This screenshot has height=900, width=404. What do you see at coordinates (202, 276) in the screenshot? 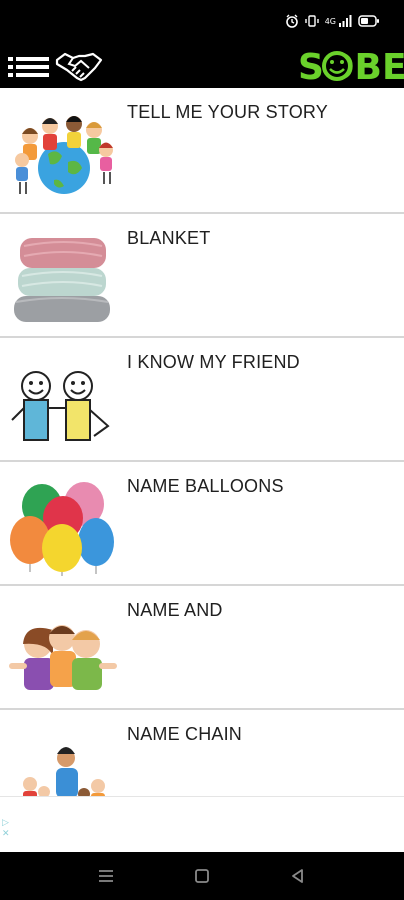
I see `list-item: BLANKET` at bounding box center [202, 276].